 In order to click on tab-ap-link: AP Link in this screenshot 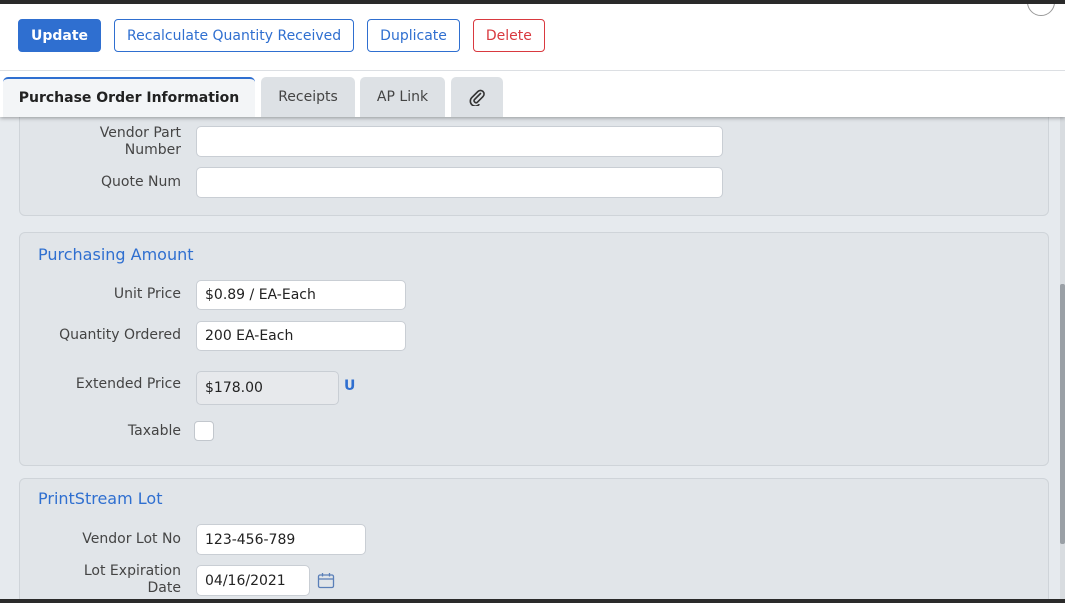, I will do `click(402, 97)`.